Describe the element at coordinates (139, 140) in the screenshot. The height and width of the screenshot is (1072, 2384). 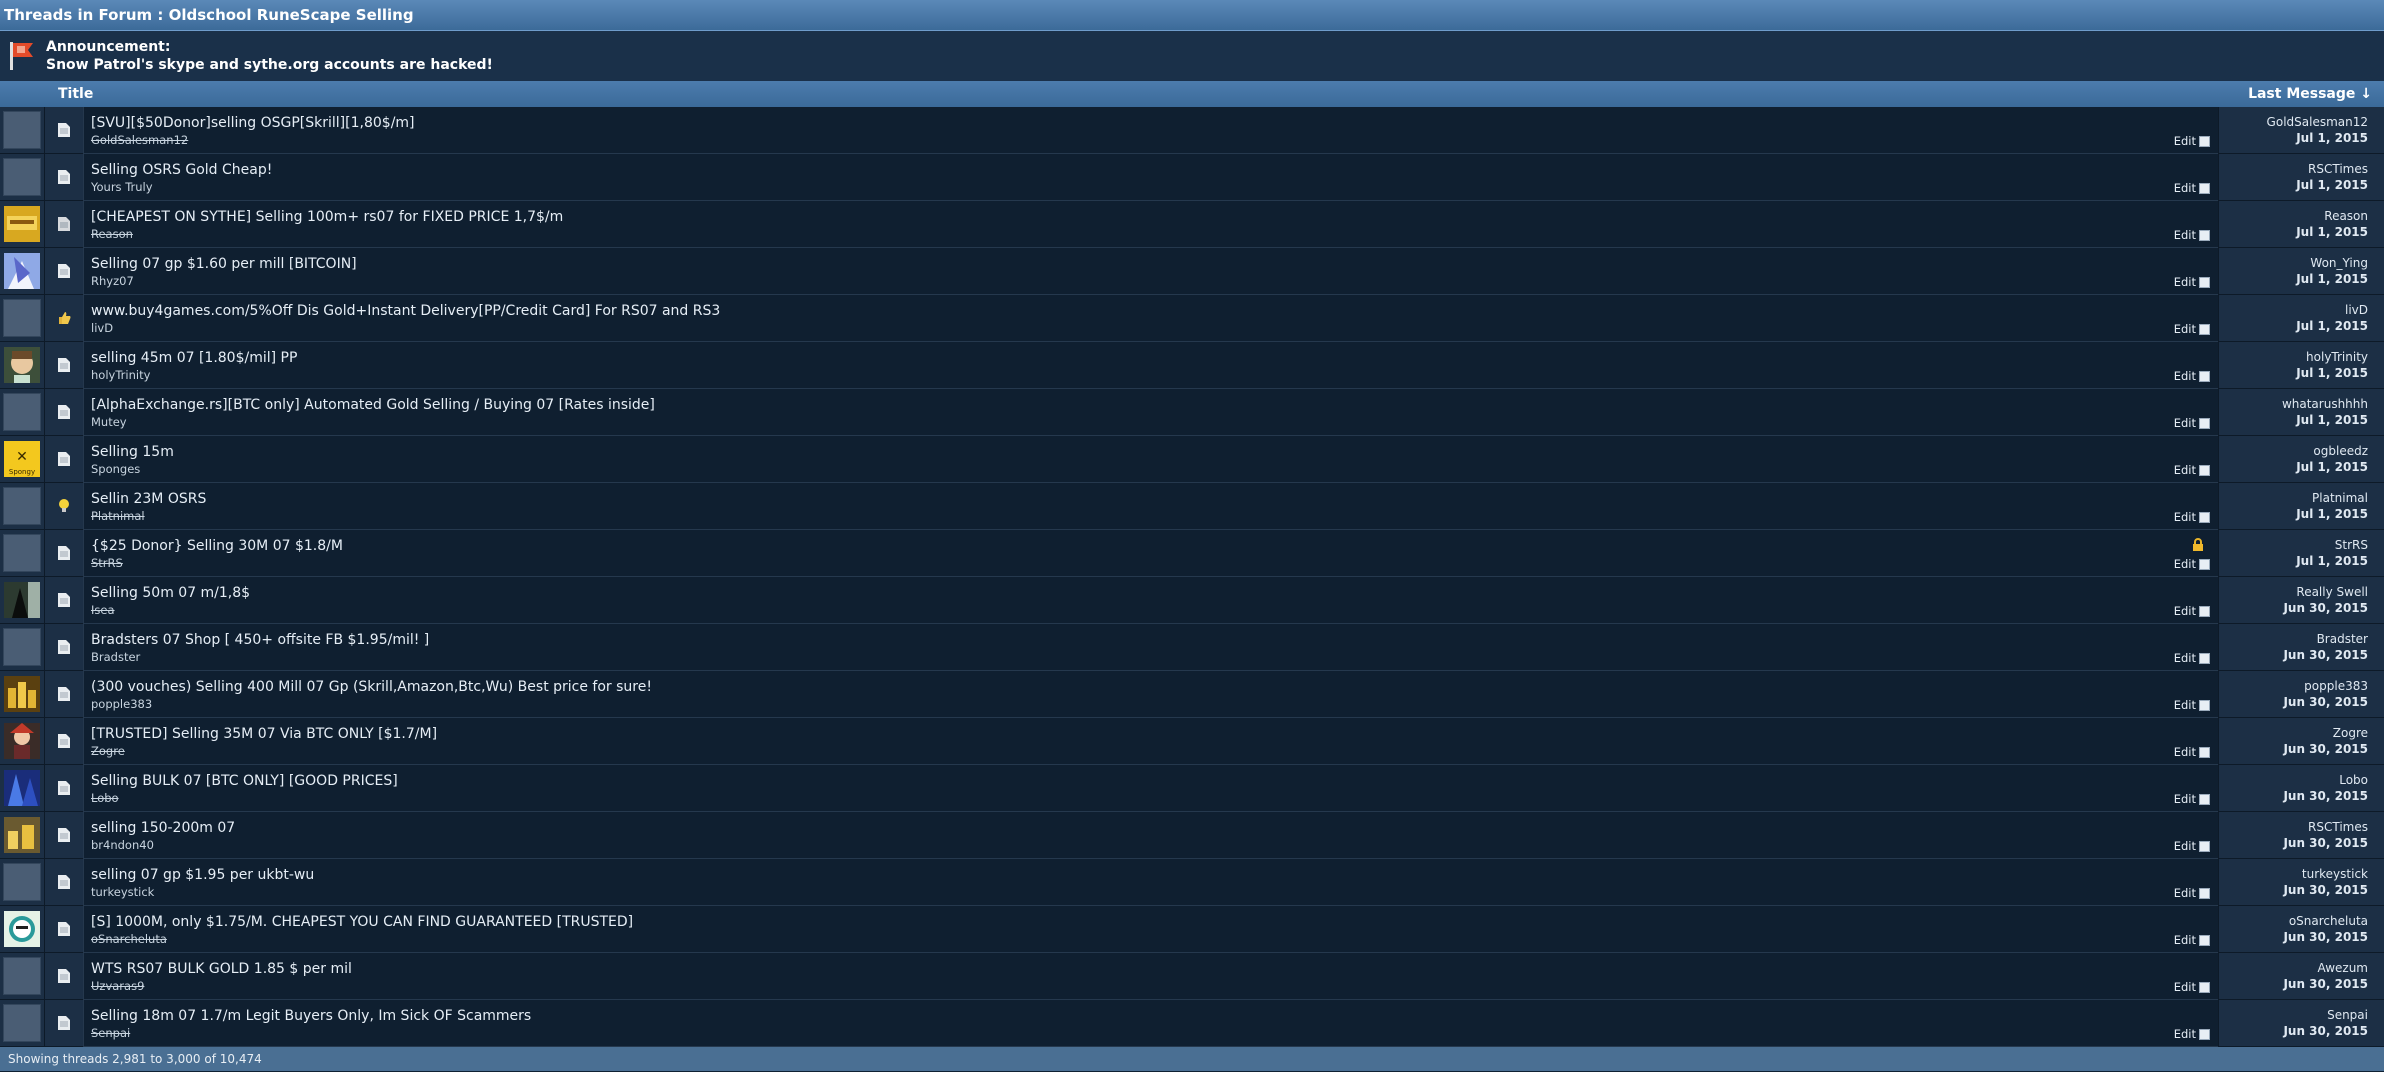
I see `thread-author: GoldSalesman12` at that location.